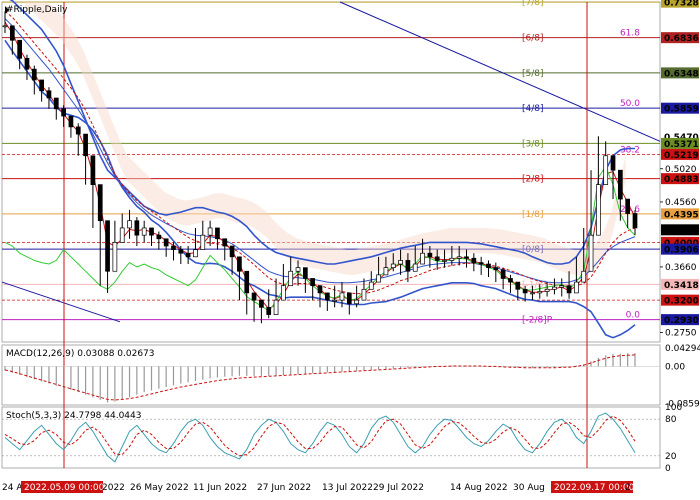 Image resolution: width=700 pixels, height=500 pixels. I want to click on time-marker-label: 2022.09.17 00:00, so click(594, 488).